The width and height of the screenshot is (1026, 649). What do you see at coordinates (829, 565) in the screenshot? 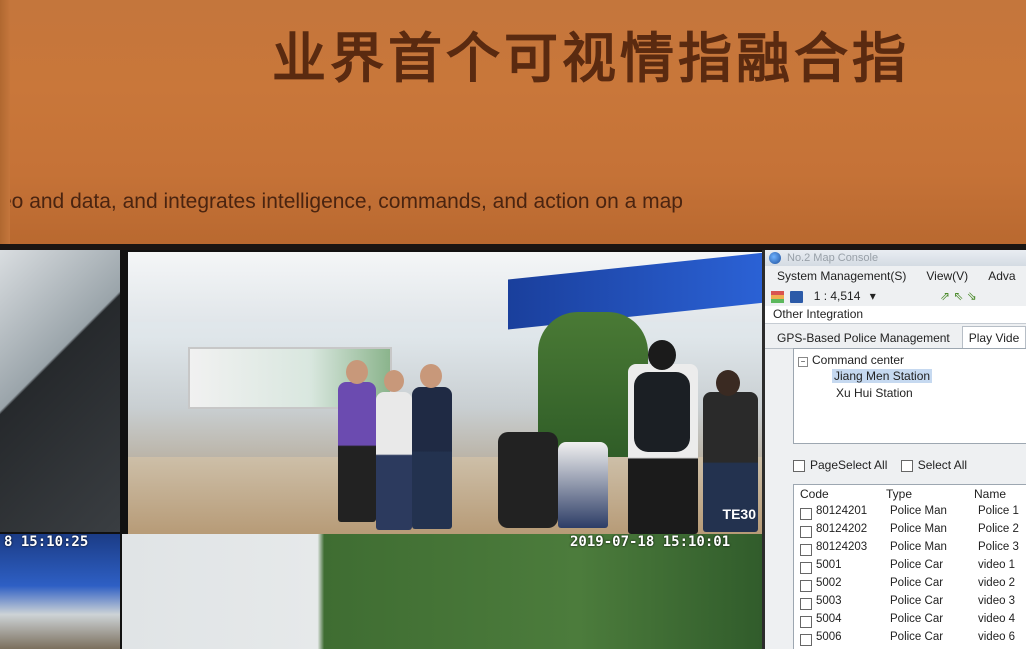
I see `cell-code: 5001` at bounding box center [829, 565].